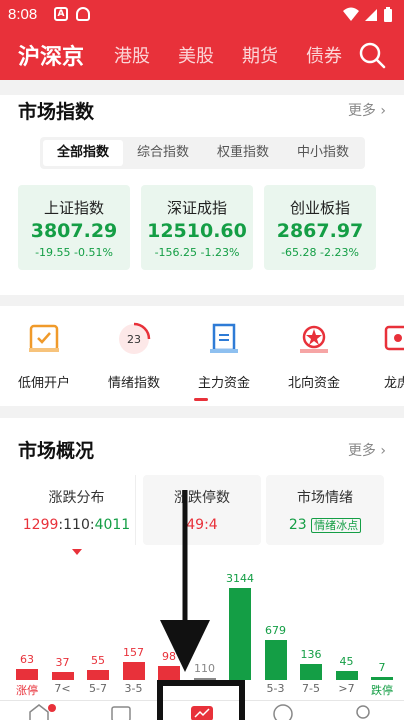  Describe the element at coordinates (98, 688) in the screenshot. I see `chart-category-label: 5-7` at that location.